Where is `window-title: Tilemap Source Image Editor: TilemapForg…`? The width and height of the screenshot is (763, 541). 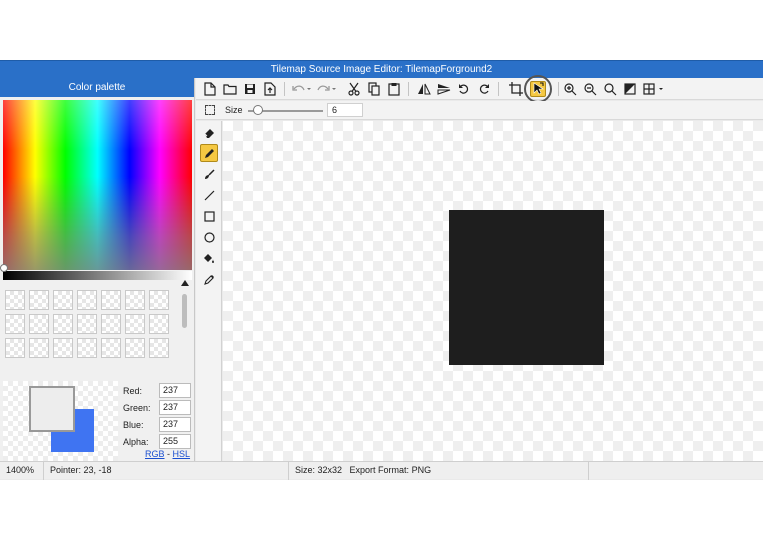
window-title: Tilemap Source Image Editor: TilemapForg… is located at coordinates (381, 69).